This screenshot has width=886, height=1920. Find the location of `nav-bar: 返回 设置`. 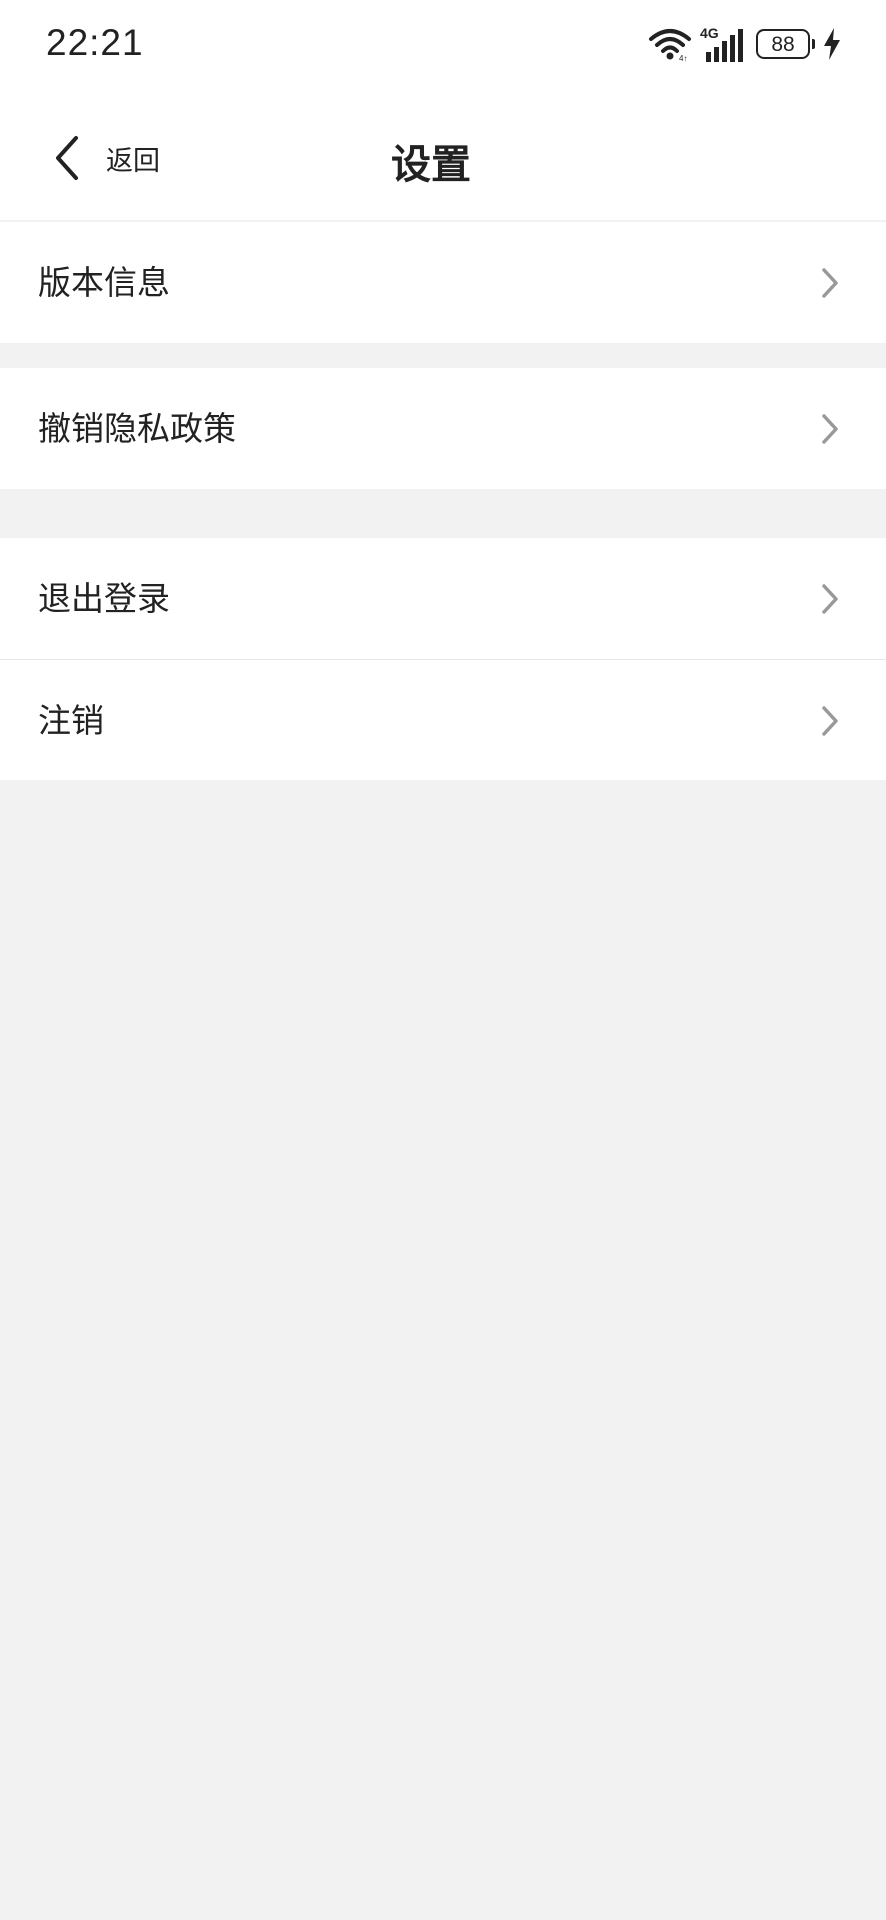

nav-bar: 返回 设置 is located at coordinates (443, 155).